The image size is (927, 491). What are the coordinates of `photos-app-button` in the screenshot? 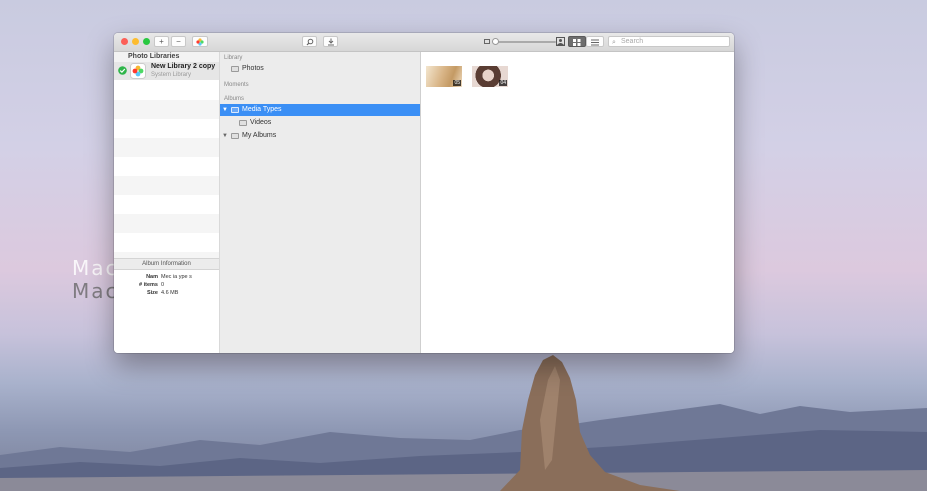 It's located at (200, 41).